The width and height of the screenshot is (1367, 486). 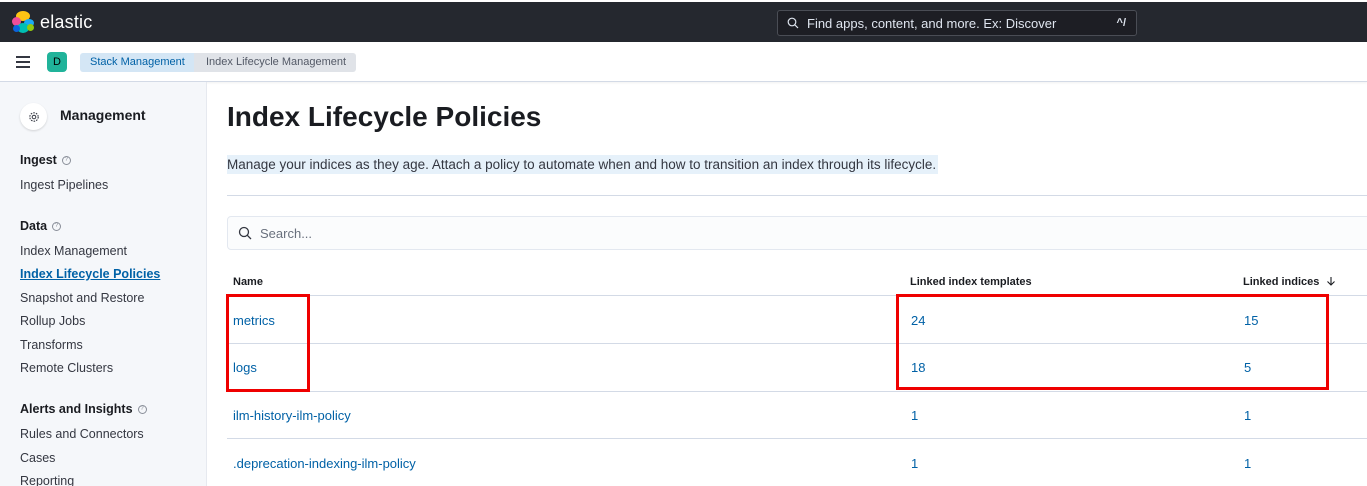 I want to click on policy-name-link: ilm-history-ilm-policy, so click(x=292, y=415).